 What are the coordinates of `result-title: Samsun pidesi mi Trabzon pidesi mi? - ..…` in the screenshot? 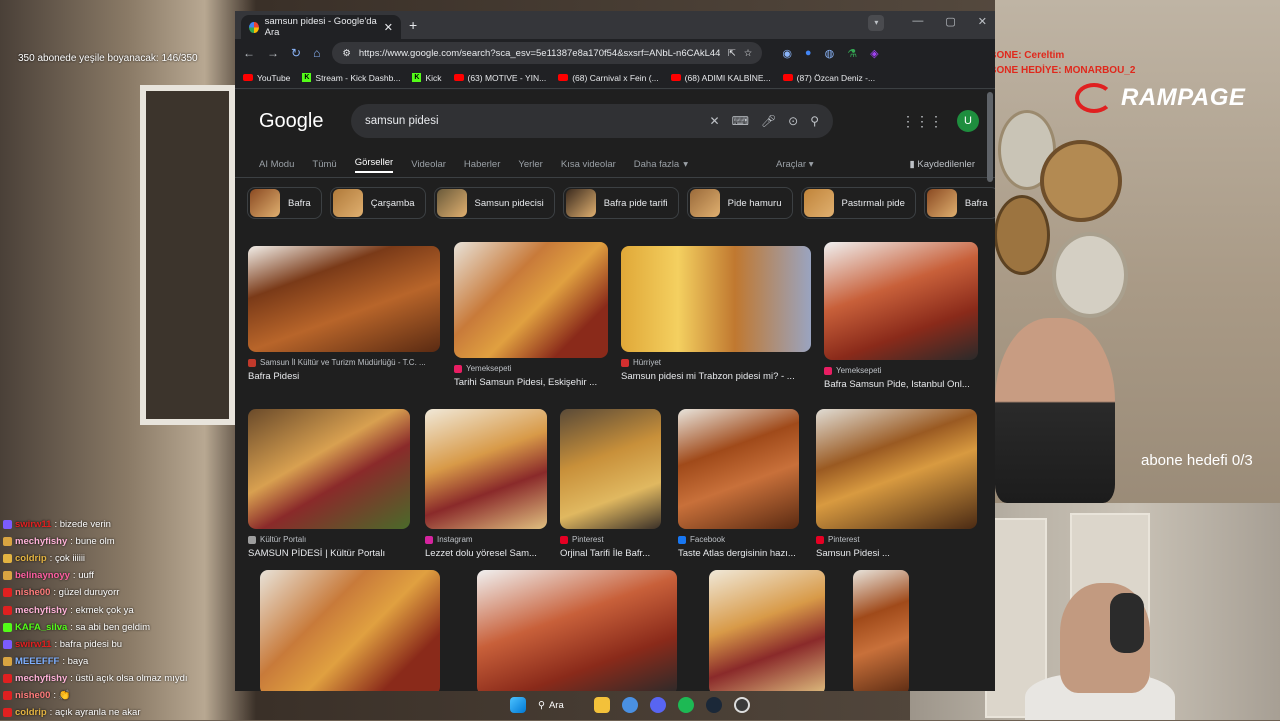 It's located at (716, 376).